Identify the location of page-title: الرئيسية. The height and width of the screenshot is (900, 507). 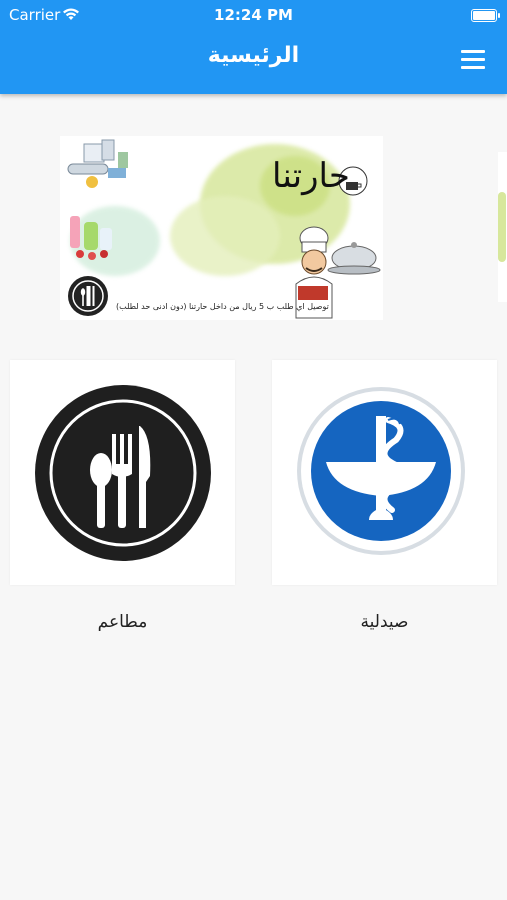
(253, 55).